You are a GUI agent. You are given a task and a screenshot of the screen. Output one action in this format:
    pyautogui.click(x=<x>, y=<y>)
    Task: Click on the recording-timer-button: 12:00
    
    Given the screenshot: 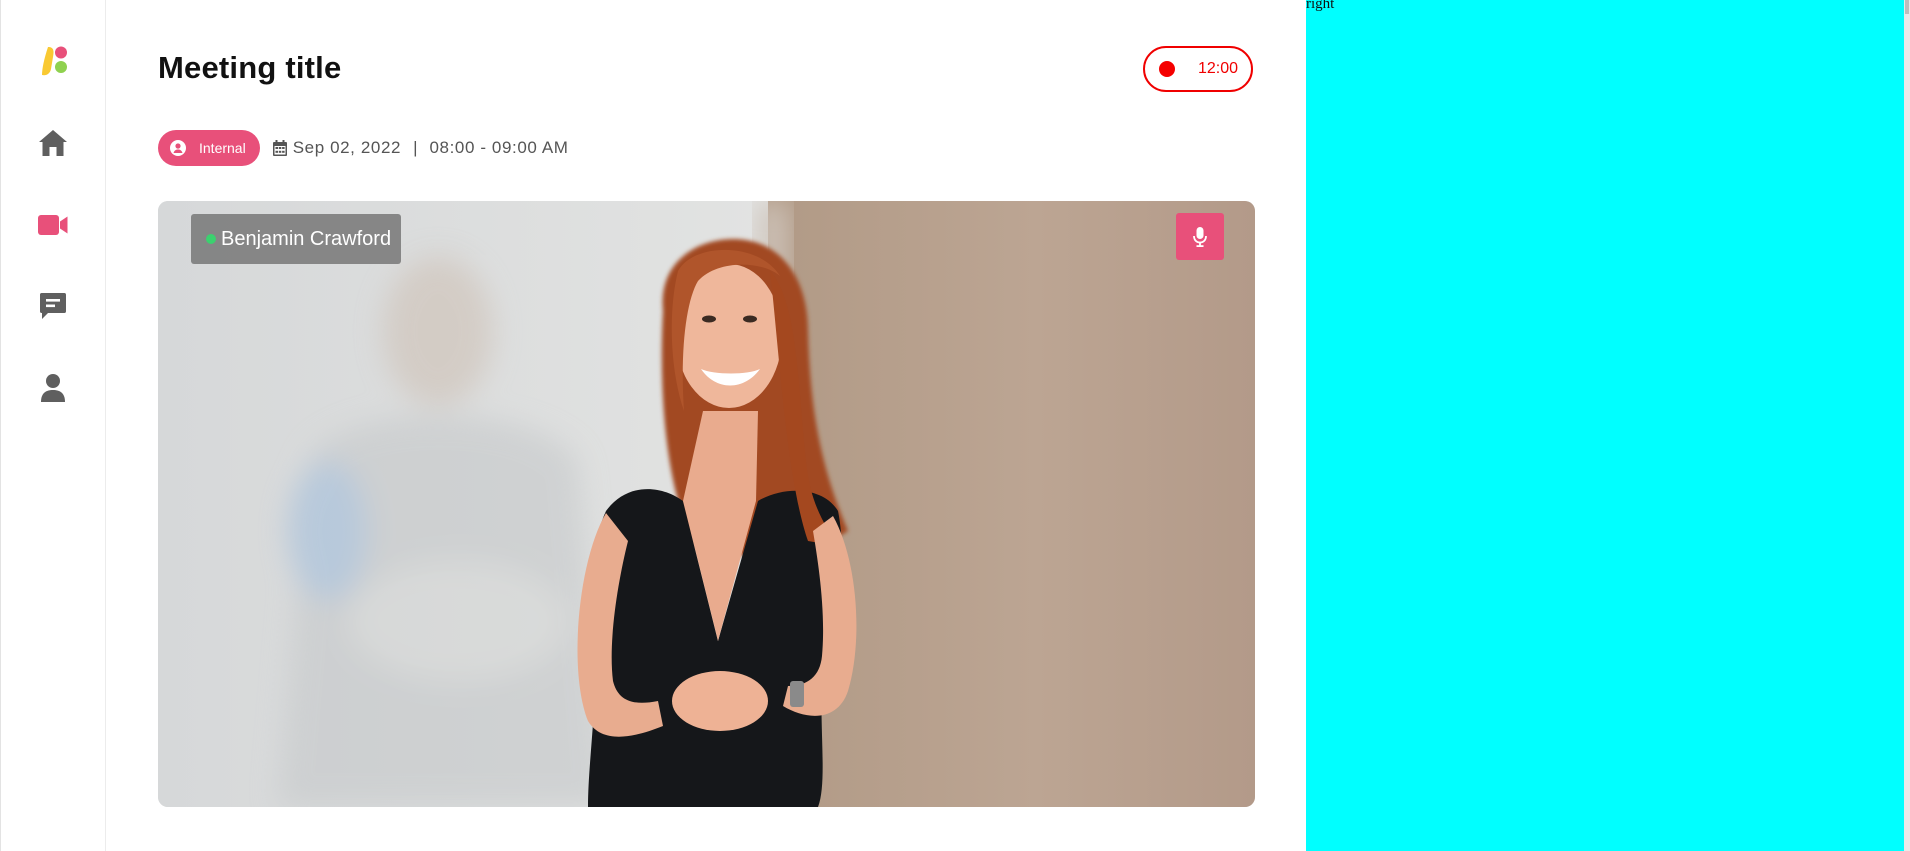 What is the action you would take?
    pyautogui.click(x=1198, y=69)
    